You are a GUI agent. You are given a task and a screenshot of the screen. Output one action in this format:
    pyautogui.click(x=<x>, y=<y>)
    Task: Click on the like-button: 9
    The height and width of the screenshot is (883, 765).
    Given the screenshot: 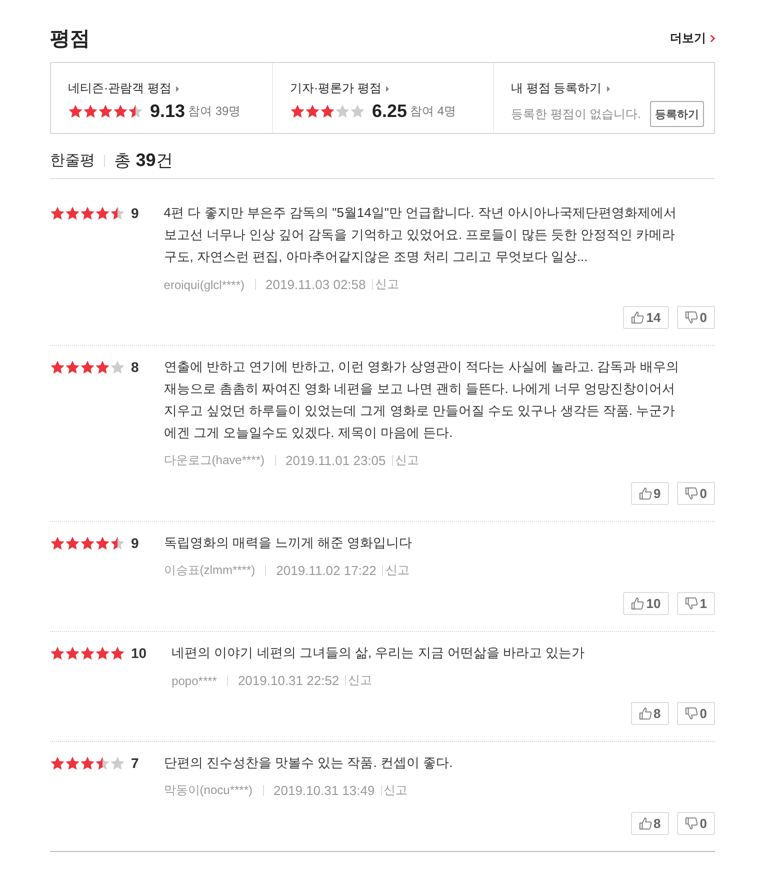 What is the action you would take?
    pyautogui.click(x=649, y=493)
    